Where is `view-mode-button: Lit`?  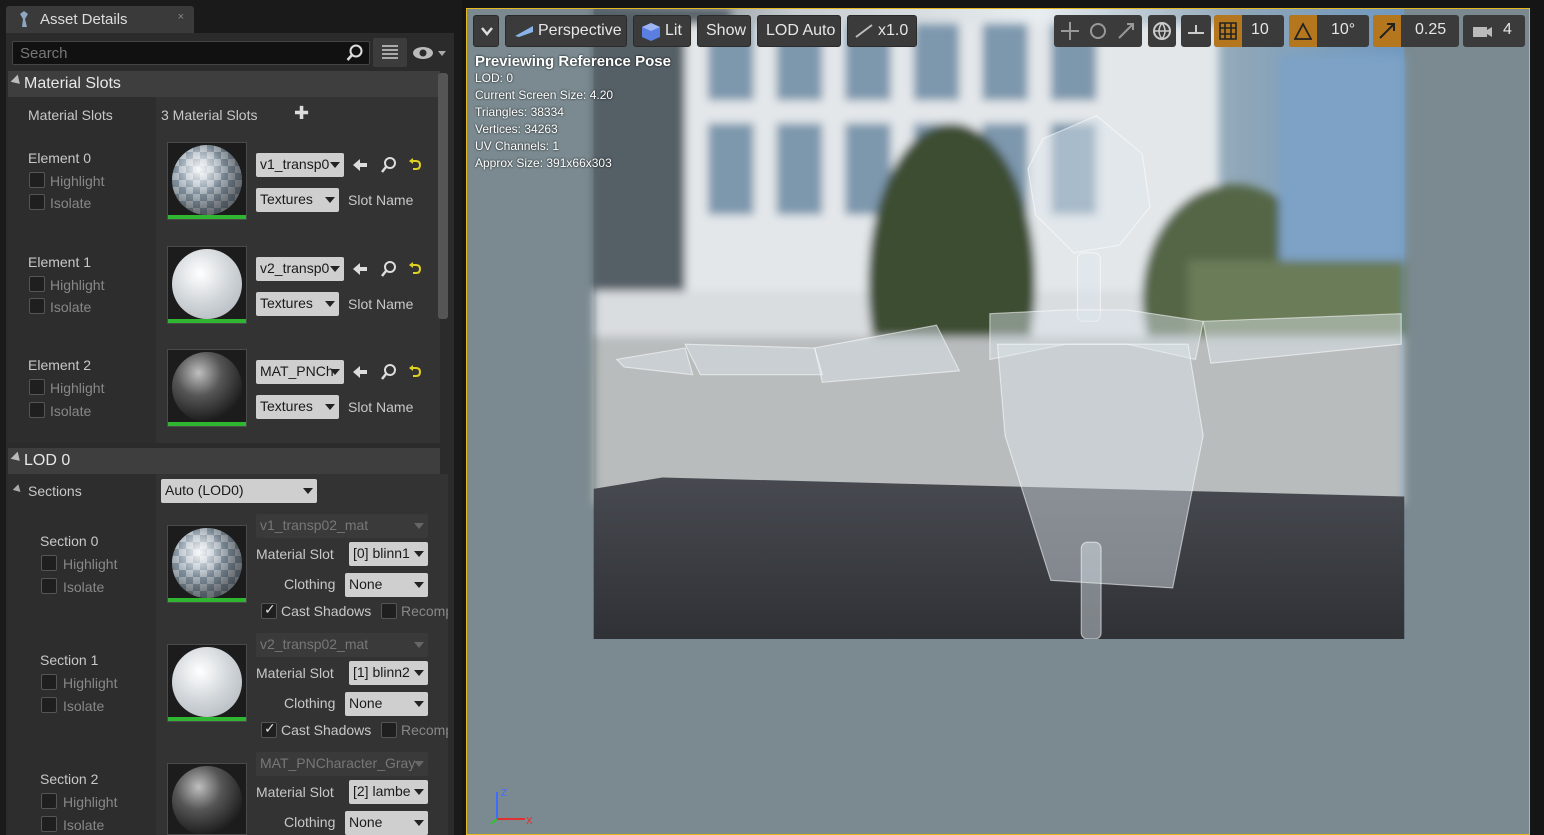
view-mode-button: Lit is located at coordinates (662, 31).